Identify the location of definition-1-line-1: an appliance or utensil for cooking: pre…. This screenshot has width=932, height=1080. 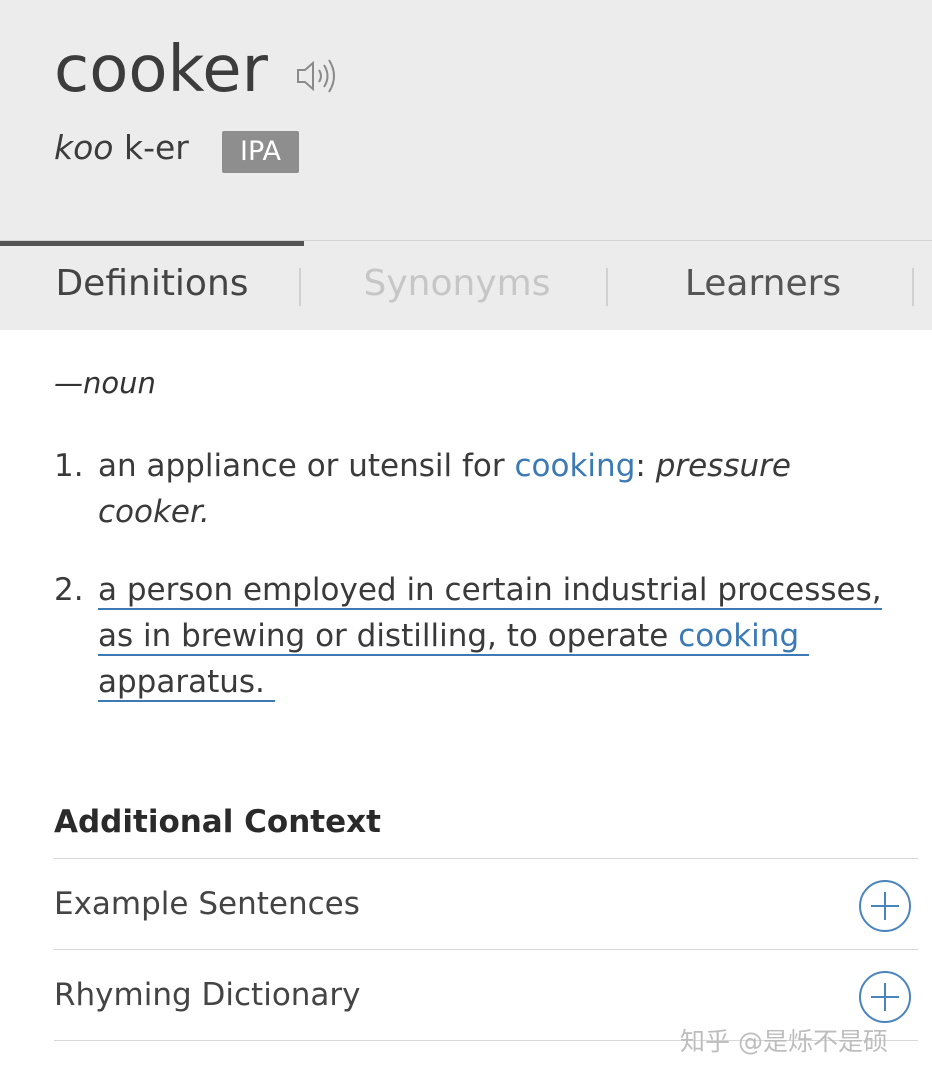
(444, 466).